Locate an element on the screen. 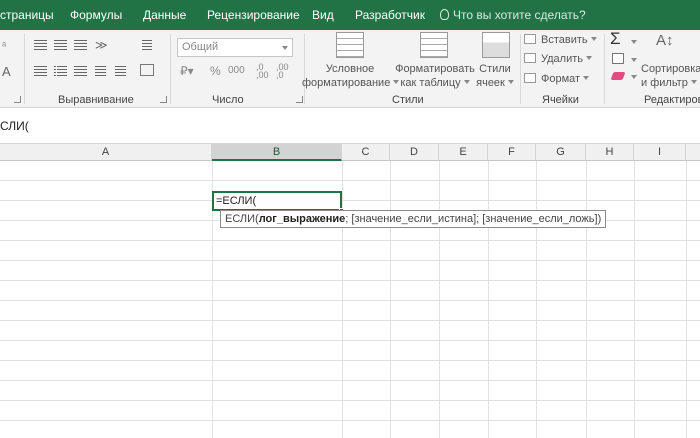 The height and width of the screenshot is (438, 700). format-as-table-button: Форматировать как таблицу is located at coordinates (435, 76).